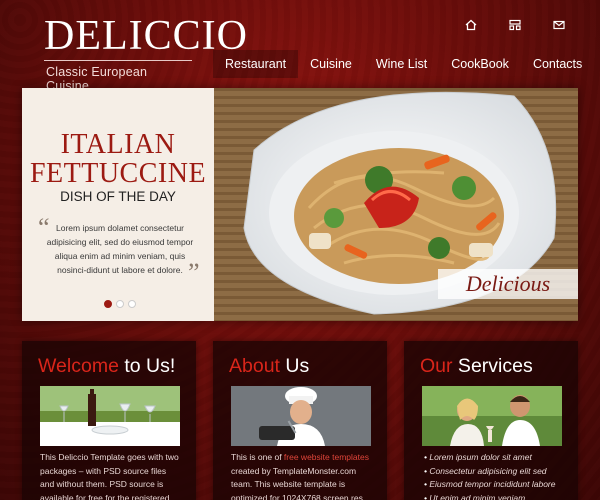  Describe the element at coordinates (436, 366) in the screenshot. I see `services-heading-accent: Our` at that location.